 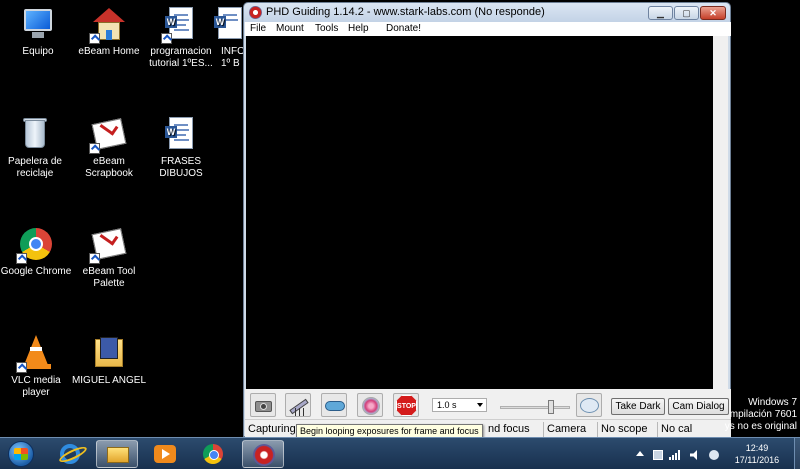 What do you see at coordinates (535, 407) in the screenshot?
I see `gamma-slider-track` at bounding box center [535, 407].